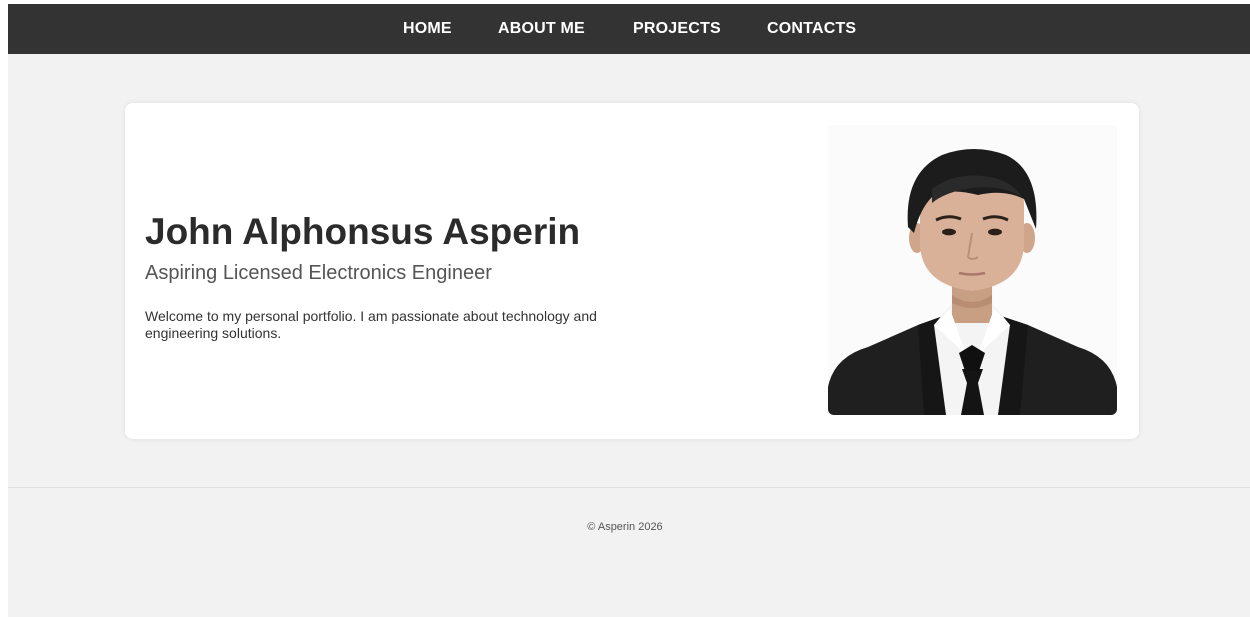 This screenshot has height=617, width=1250. I want to click on nav-home-link: HOME, so click(427, 29).